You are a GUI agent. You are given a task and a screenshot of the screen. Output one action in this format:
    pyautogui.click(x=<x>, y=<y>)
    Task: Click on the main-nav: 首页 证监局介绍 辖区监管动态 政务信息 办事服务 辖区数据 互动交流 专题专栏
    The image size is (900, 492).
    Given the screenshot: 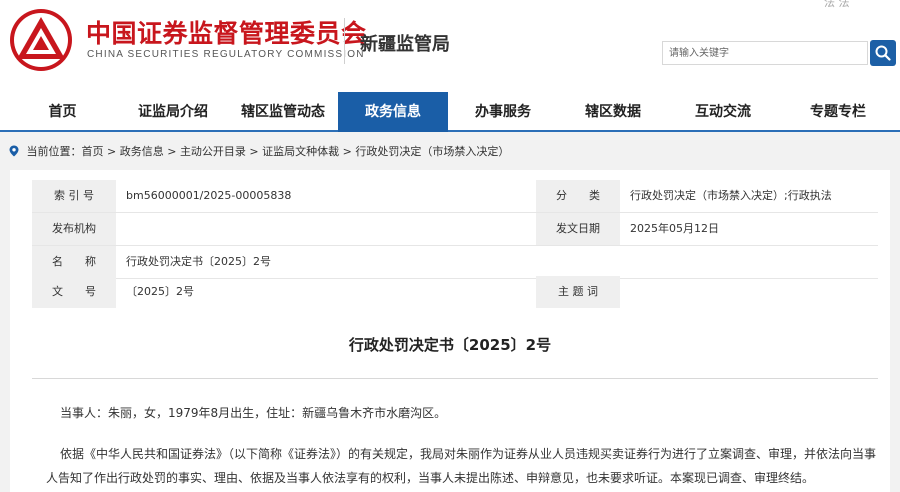 What is the action you would take?
    pyautogui.click(x=450, y=112)
    